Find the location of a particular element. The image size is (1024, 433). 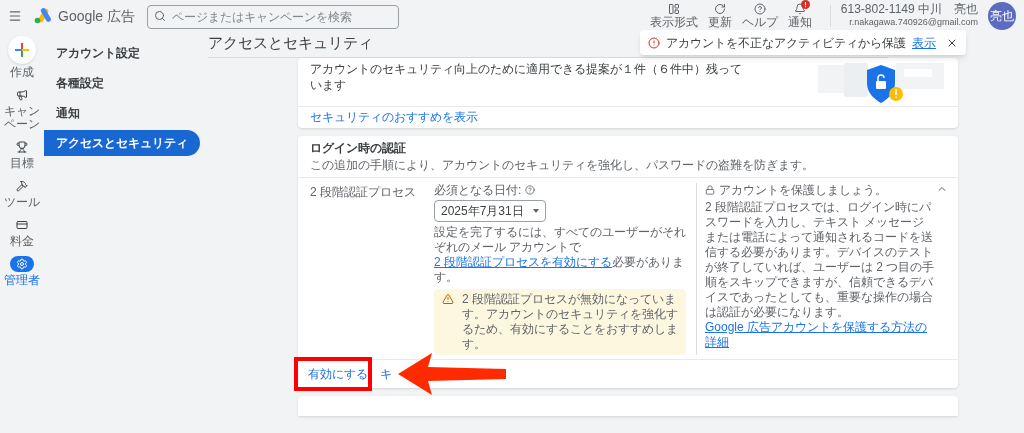

date-dropdown: 2025年7月31日 is located at coordinates (490, 210).